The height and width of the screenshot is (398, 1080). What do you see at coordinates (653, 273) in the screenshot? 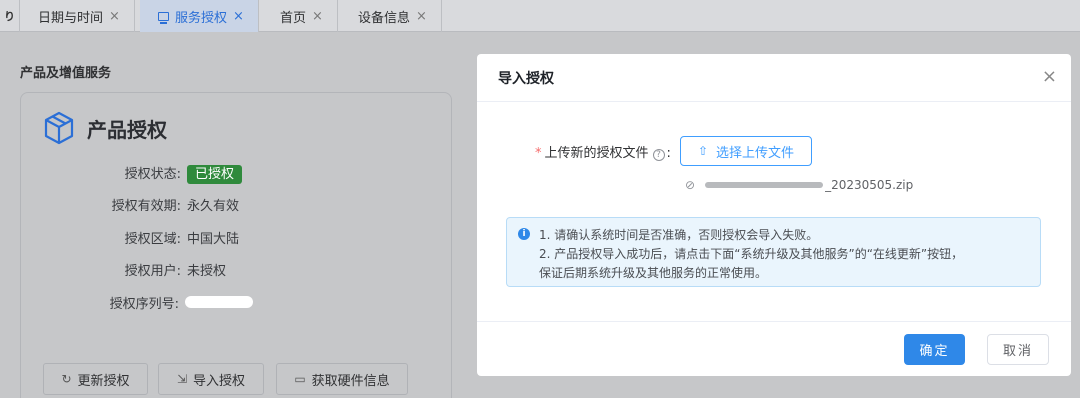
I see `alert-line: 保证后期系统升级及其他服务的正常使用。` at bounding box center [653, 273].